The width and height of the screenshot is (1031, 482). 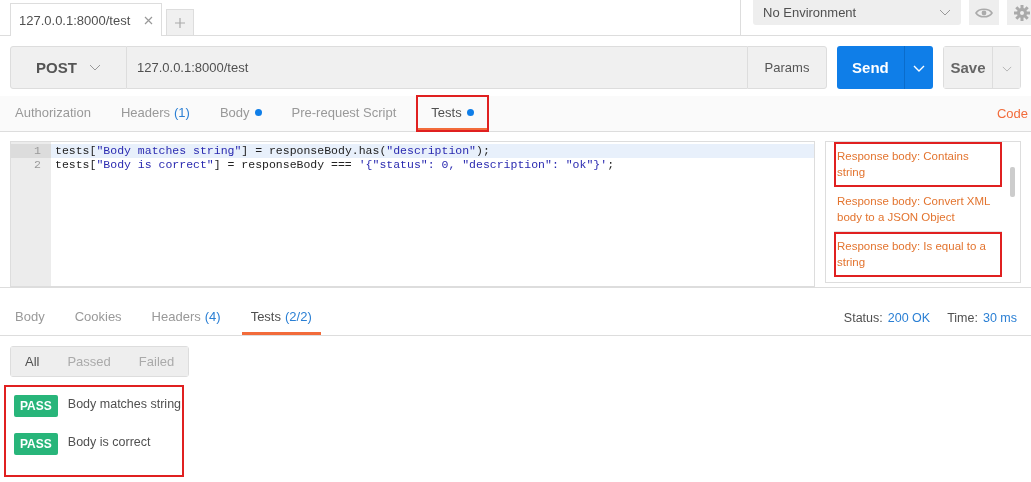 I want to click on request-section-tab: Pre-request Script, so click(x=344, y=113).